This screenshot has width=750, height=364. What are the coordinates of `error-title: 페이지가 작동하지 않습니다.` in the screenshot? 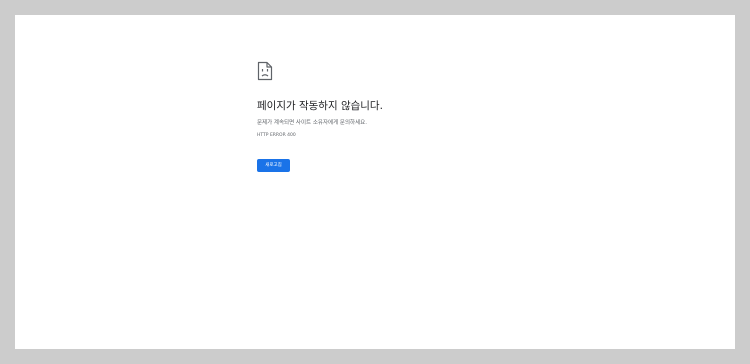 It's located at (320, 106).